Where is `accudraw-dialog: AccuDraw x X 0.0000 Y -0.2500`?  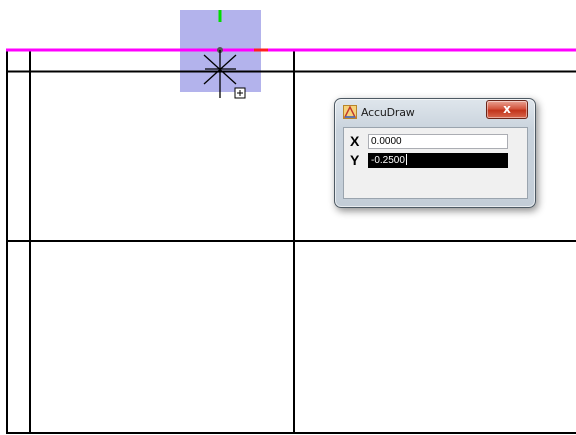 accudraw-dialog: AccuDraw x X 0.0000 Y -0.2500 is located at coordinates (435, 153).